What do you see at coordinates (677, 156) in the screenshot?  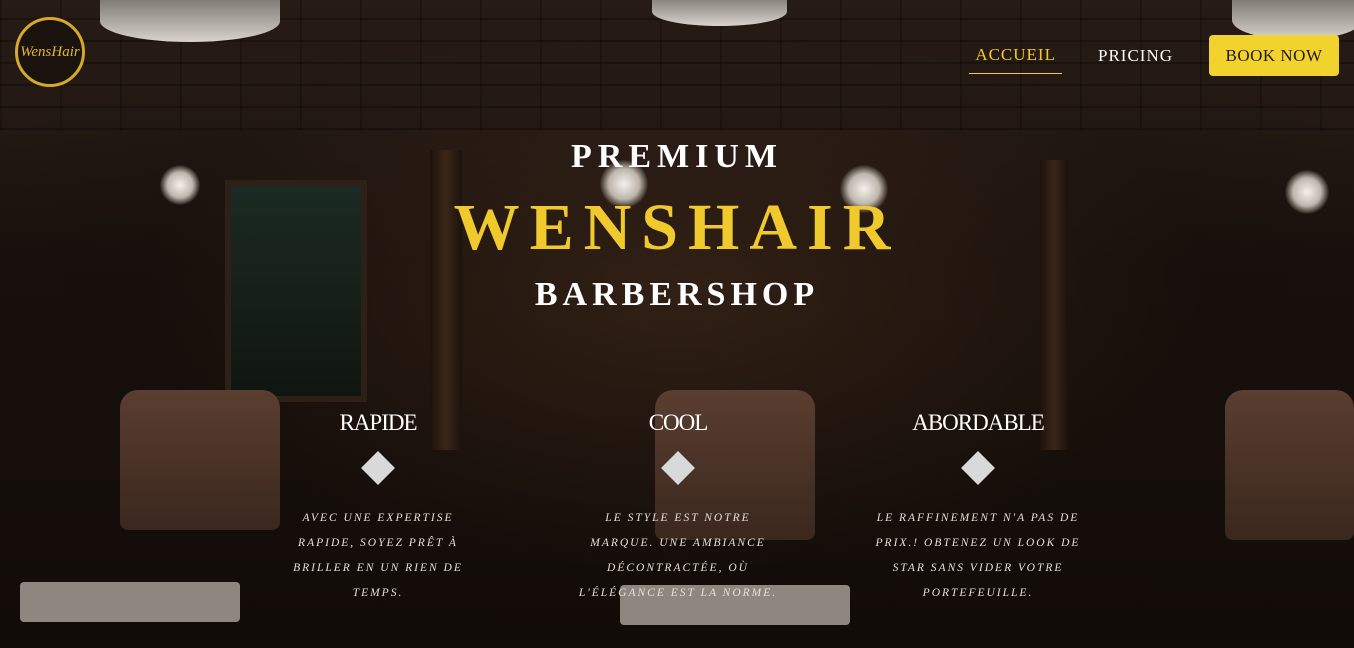 I see `hero-line-premium: PREMIUM` at bounding box center [677, 156].